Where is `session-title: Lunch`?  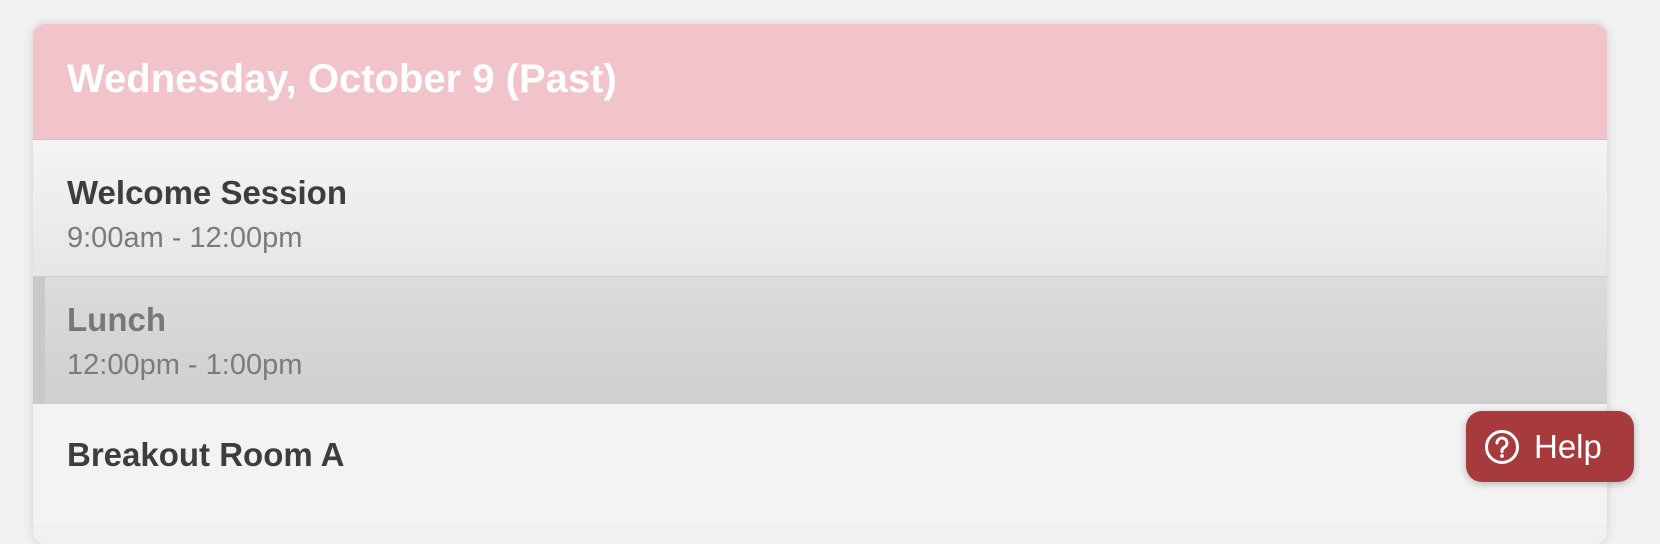 session-title: Lunch is located at coordinates (116, 319).